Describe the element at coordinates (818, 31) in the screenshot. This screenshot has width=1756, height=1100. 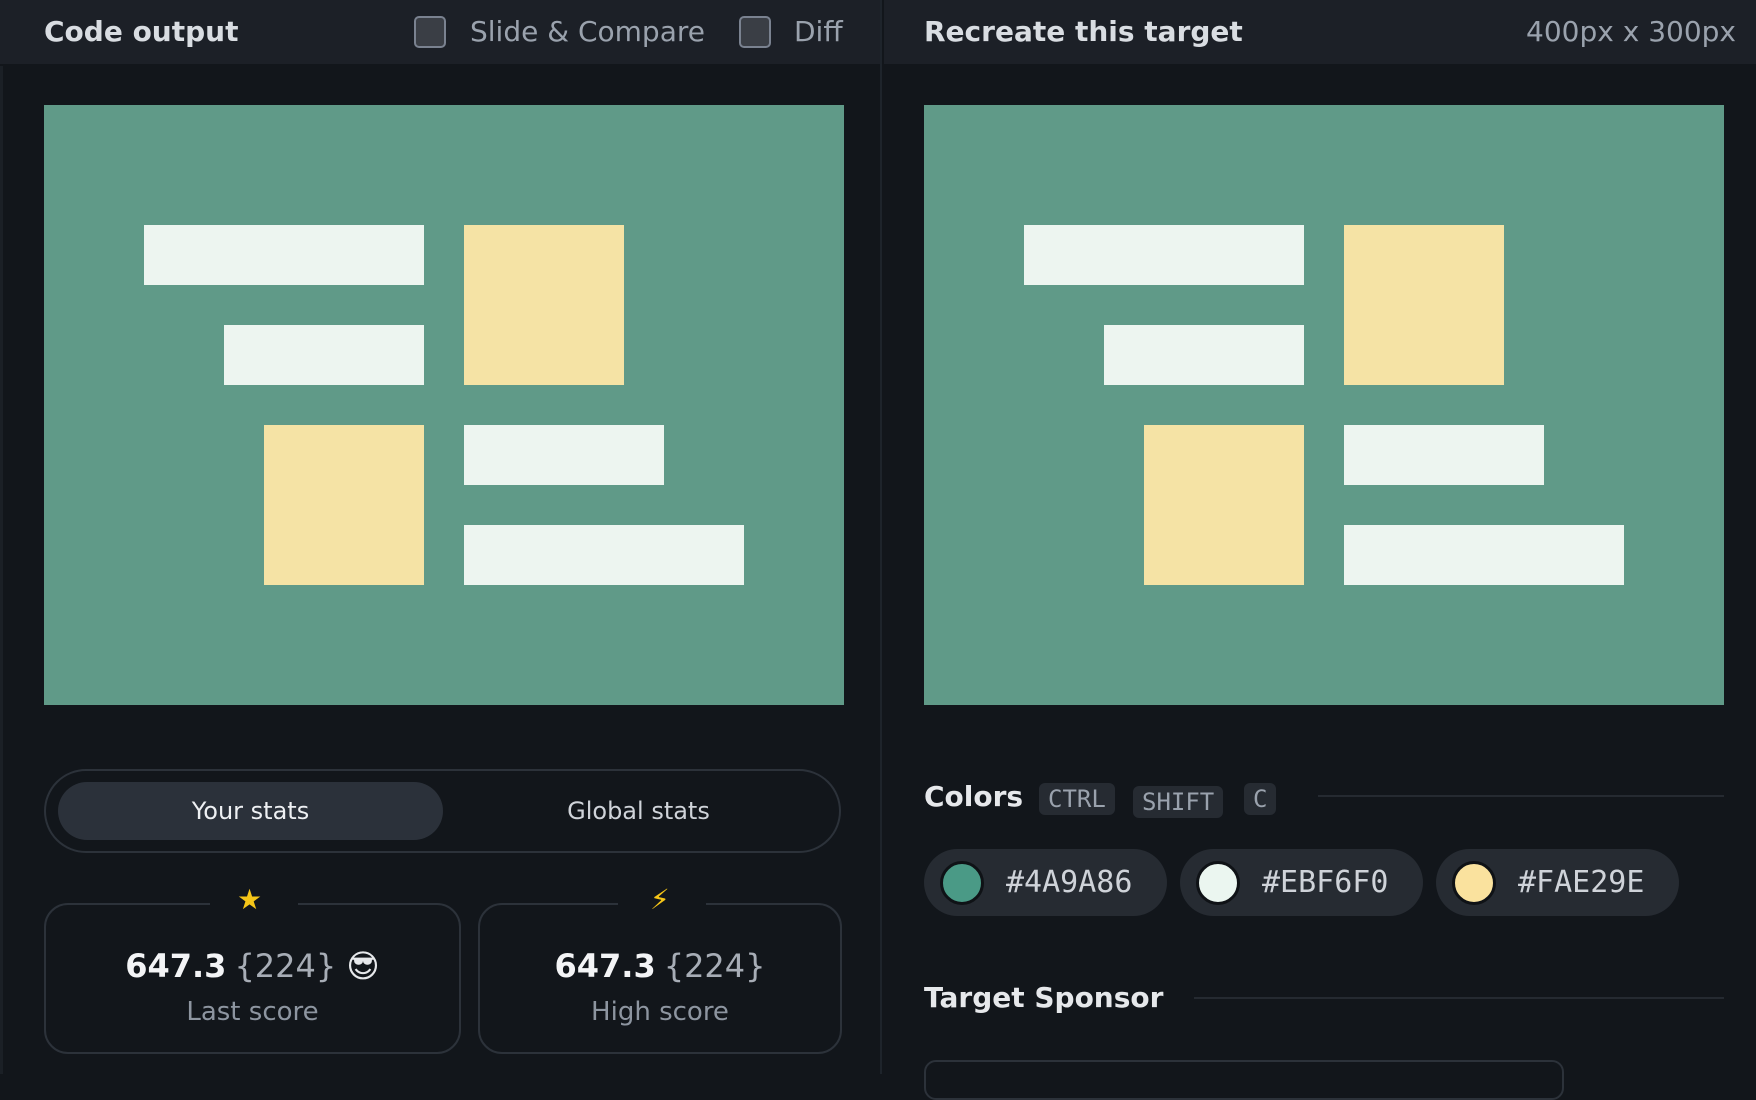
I see `diff-label: Diff` at that location.